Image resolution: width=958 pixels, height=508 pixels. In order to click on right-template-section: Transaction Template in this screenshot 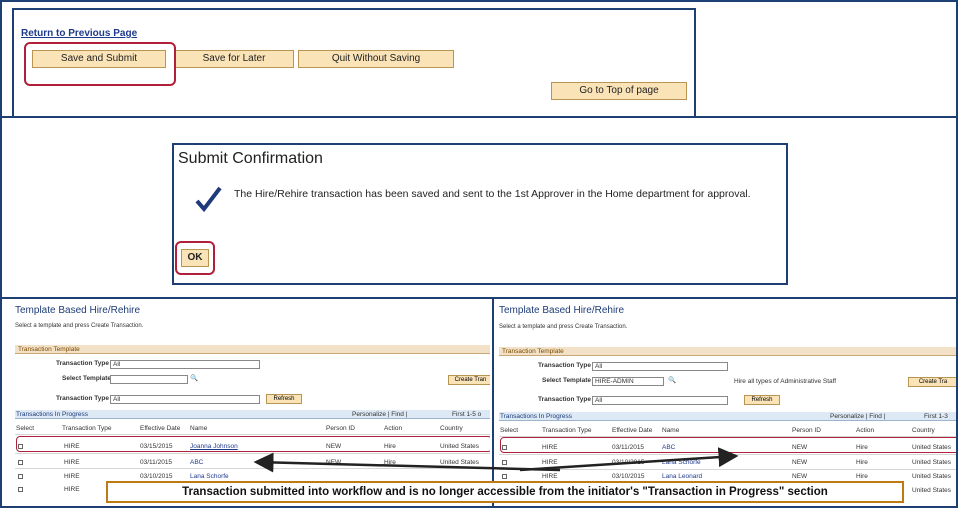, I will do `click(533, 351)`.